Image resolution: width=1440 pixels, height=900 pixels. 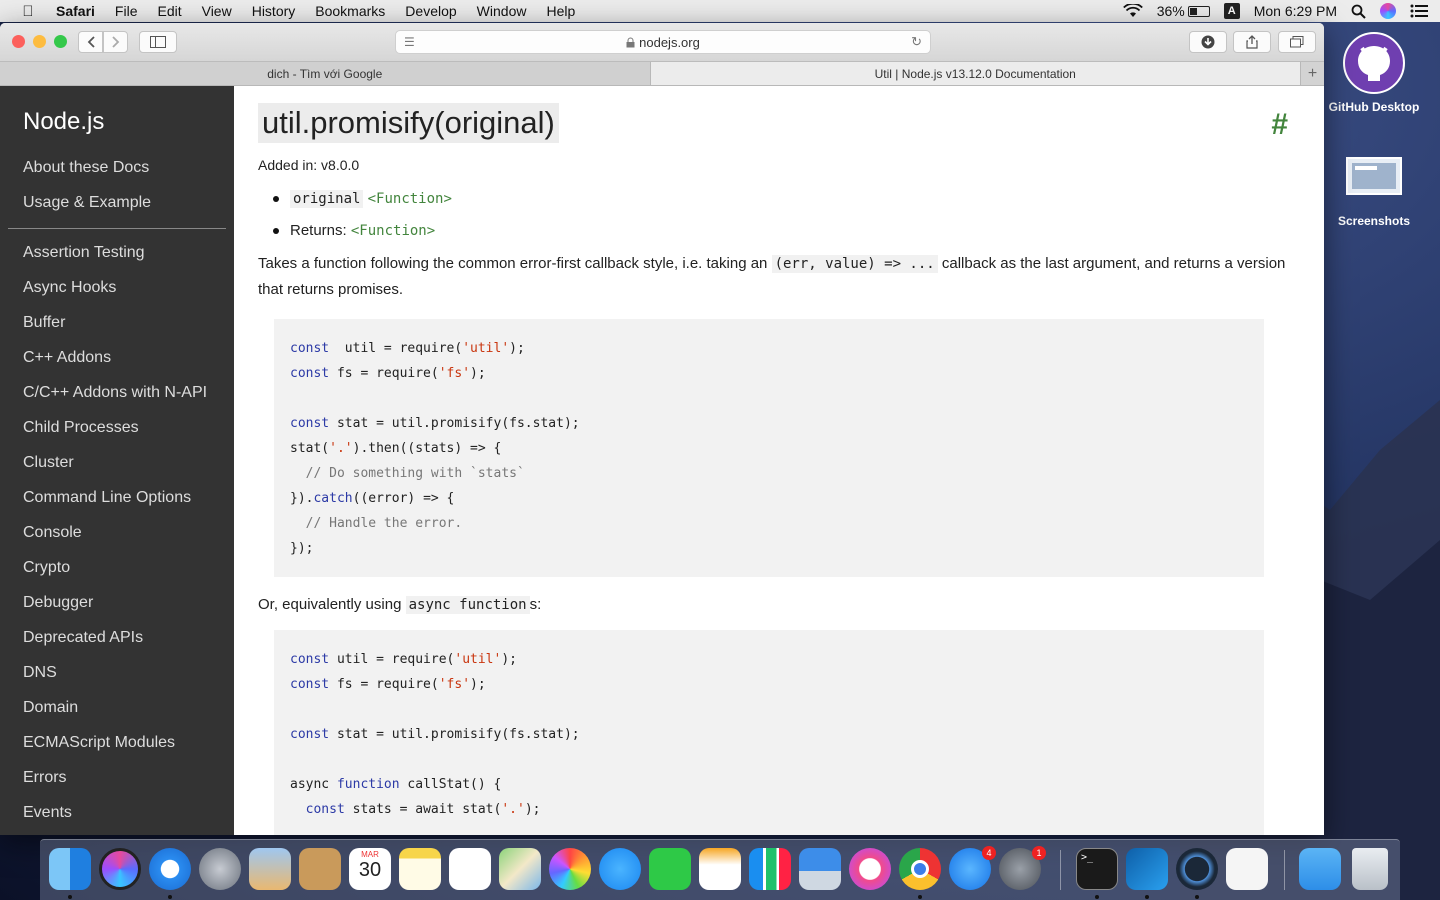 I want to click on new-tab-button: +, so click(x=1312, y=73).